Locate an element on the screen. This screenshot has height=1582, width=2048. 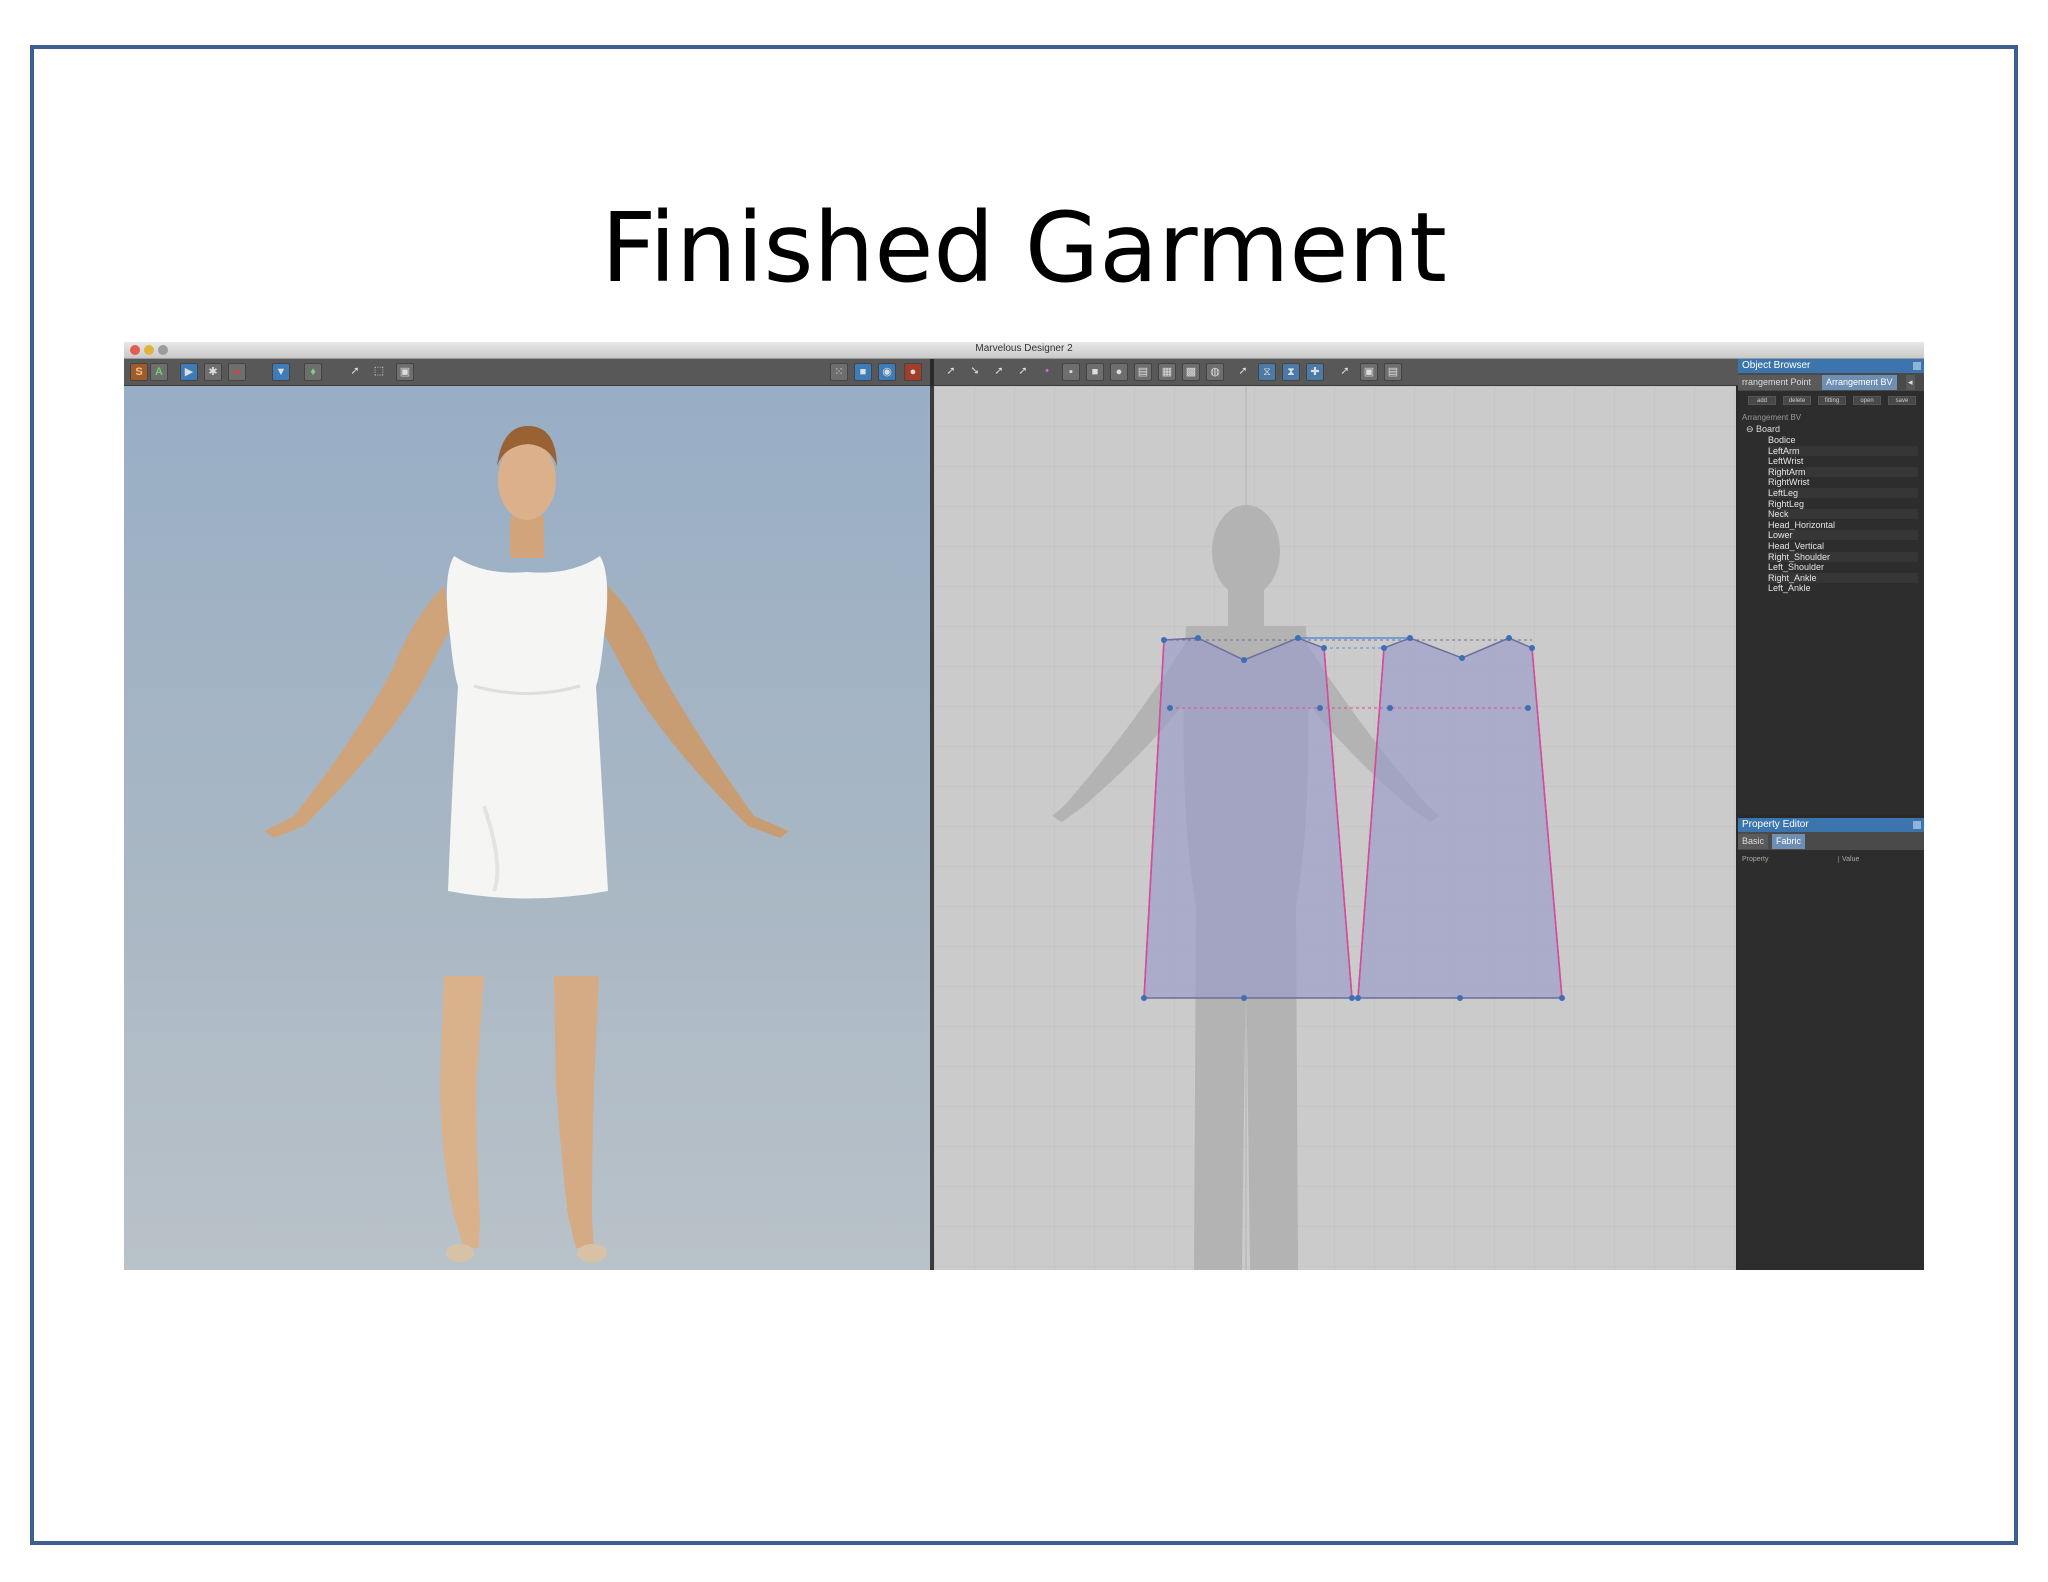
avatar-3d is located at coordinates (526, 844).